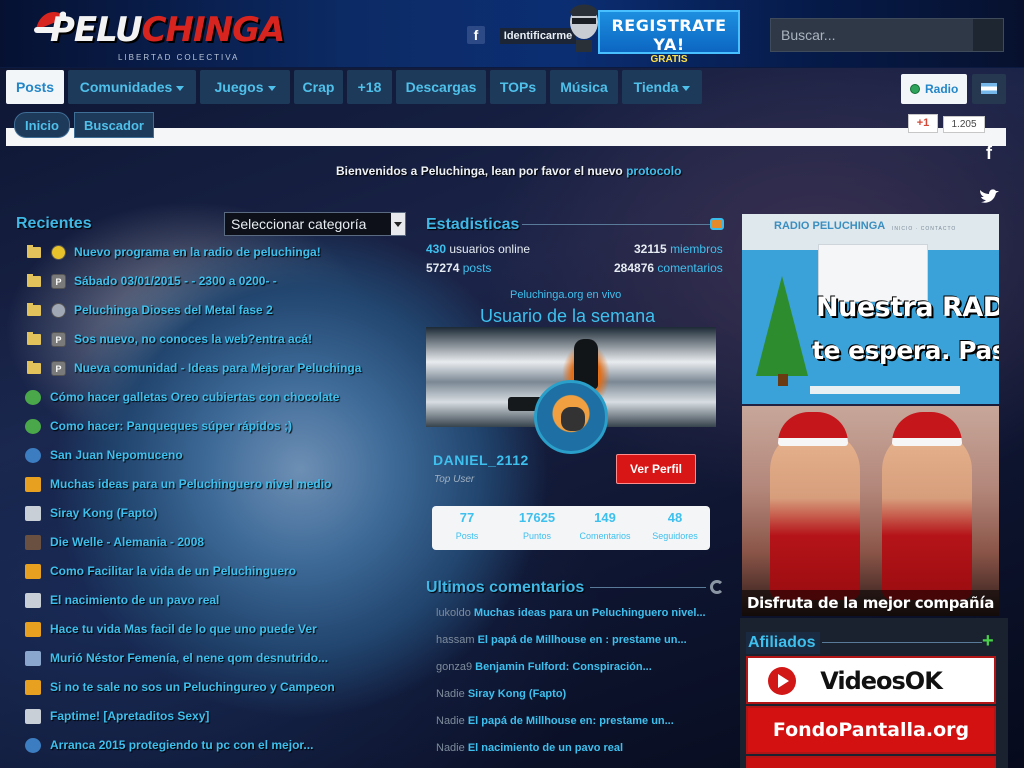 The height and width of the screenshot is (768, 1024). What do you see at coordinates (662, 87) in the screenshot?
I see `nav-tienda: Tienda` at bounding box center [662, 87].